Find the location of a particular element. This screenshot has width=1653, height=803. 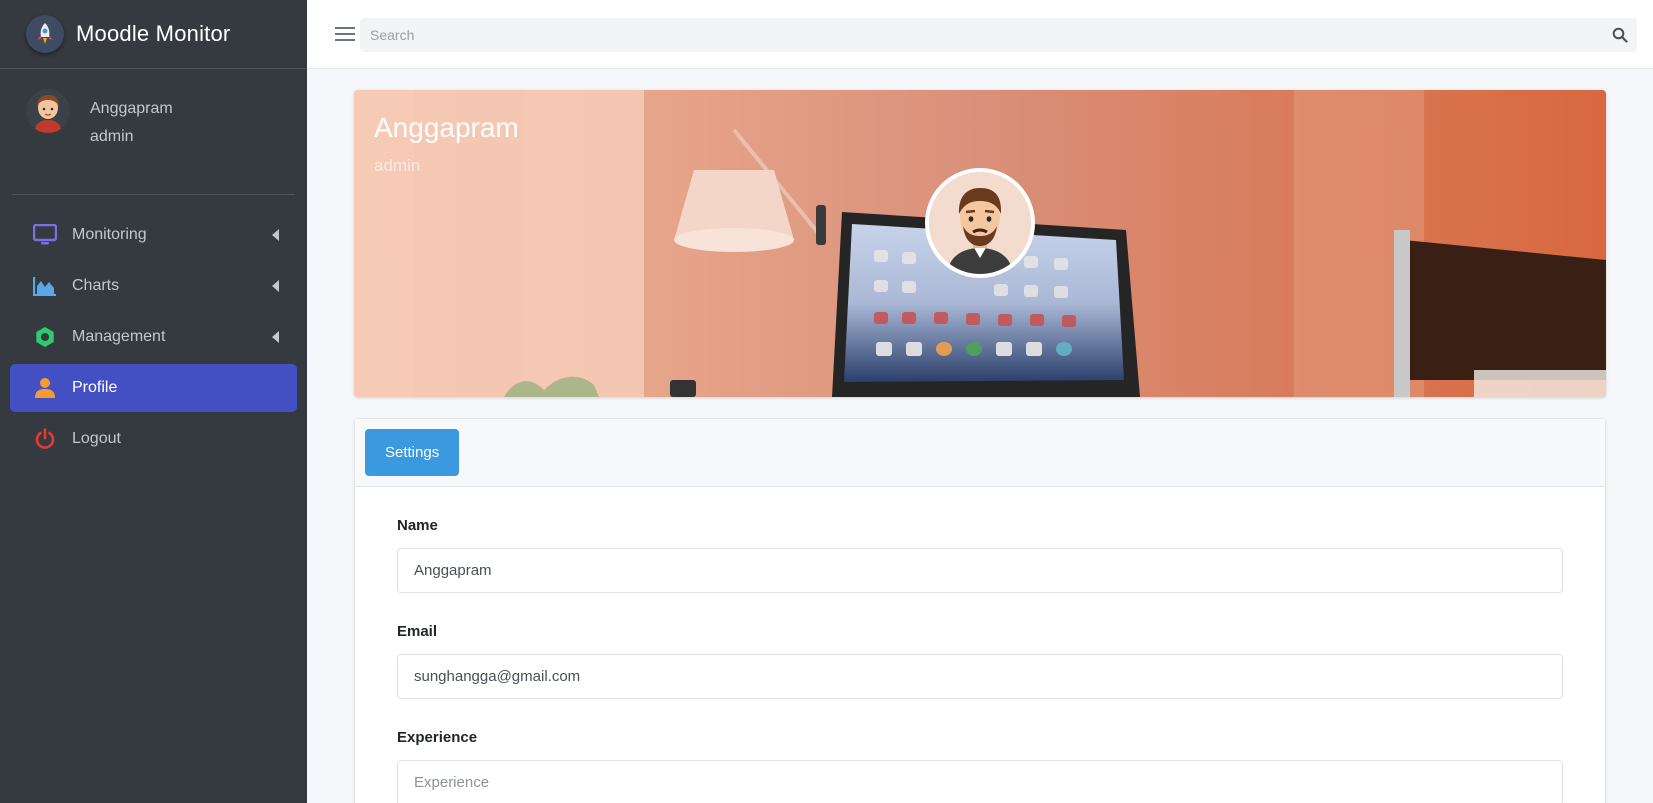

sidebar-item-management: Management is located at coordinates (153, 337).